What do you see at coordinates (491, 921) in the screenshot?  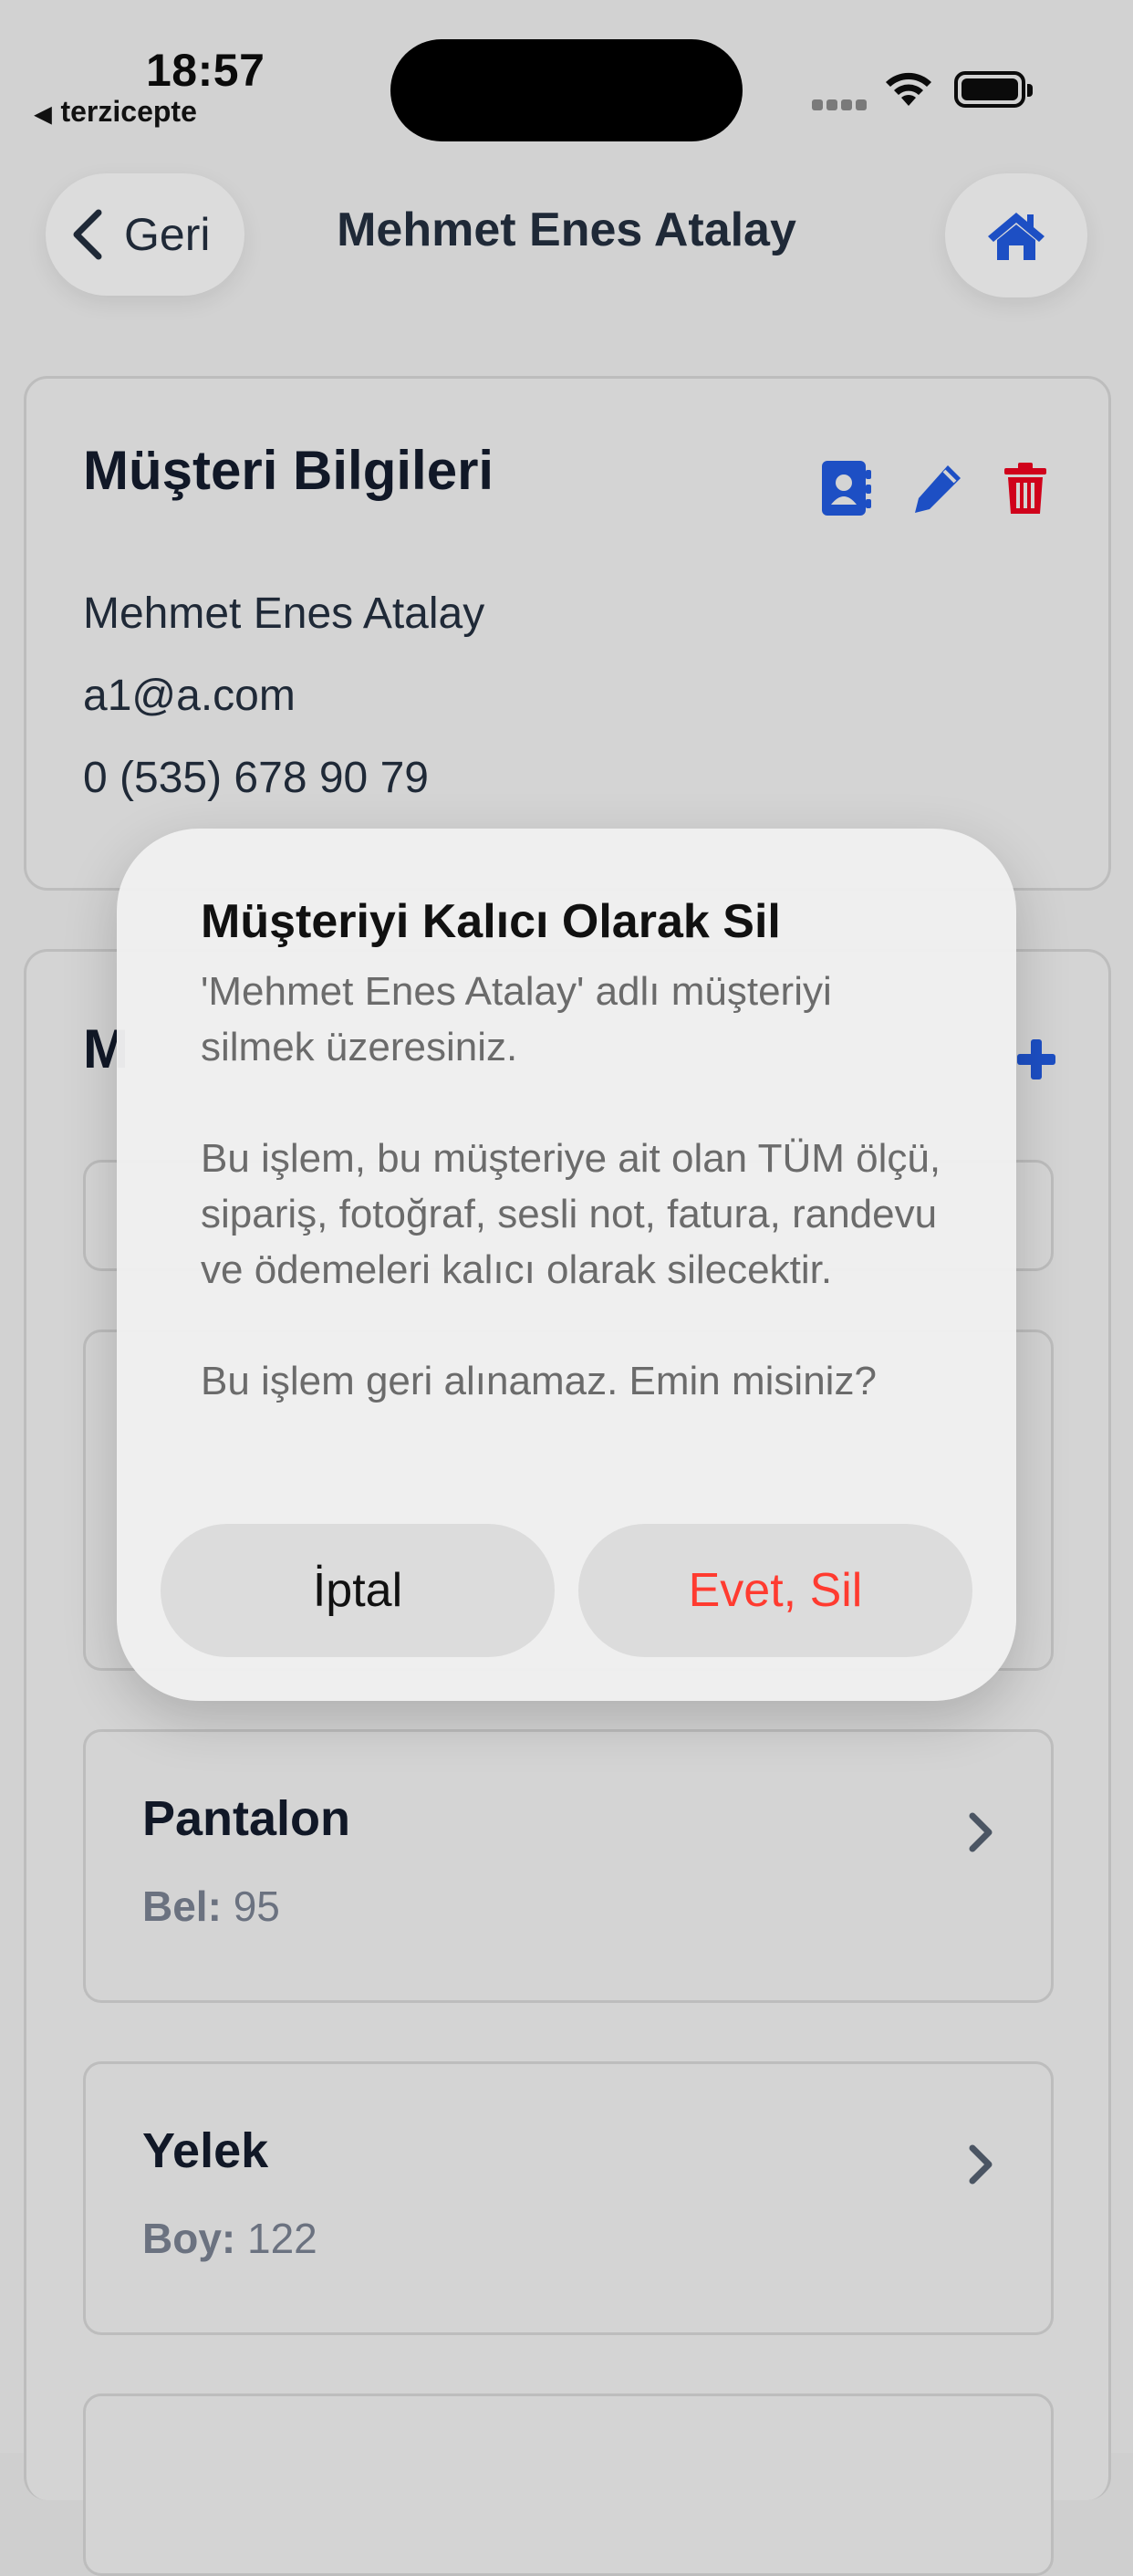 I see `alert-title: Müşteriyi Kalıcı Olarak Sil` at bounding box center [491, 921].